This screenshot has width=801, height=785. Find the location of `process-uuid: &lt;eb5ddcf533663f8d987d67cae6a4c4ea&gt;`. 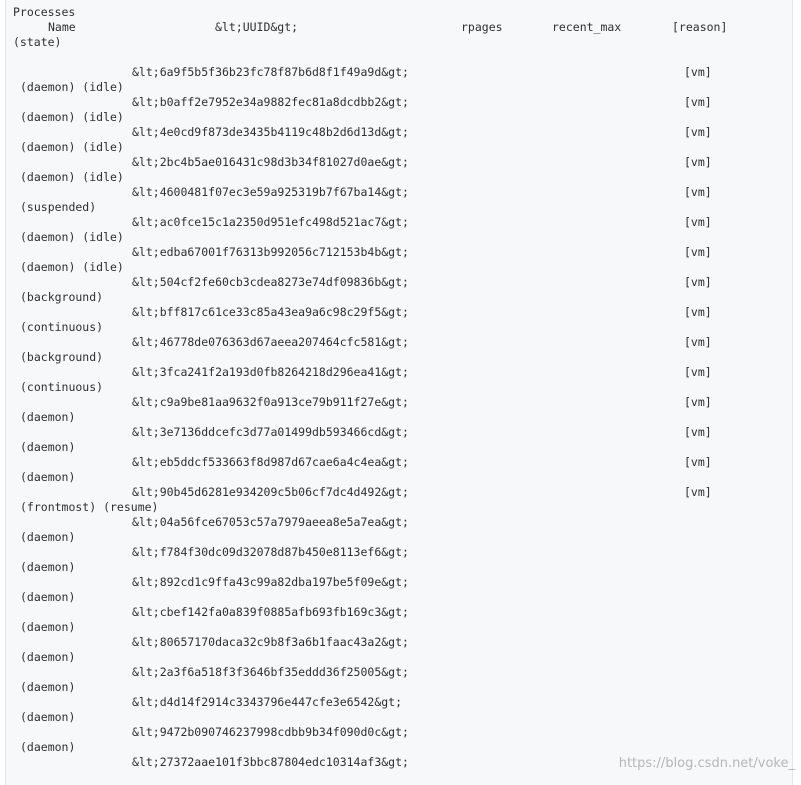

process-uuid: &lt;eb5ddcf533663f8d987d67cae6a4c4ea&gt; is located at coordinates (270, 462).